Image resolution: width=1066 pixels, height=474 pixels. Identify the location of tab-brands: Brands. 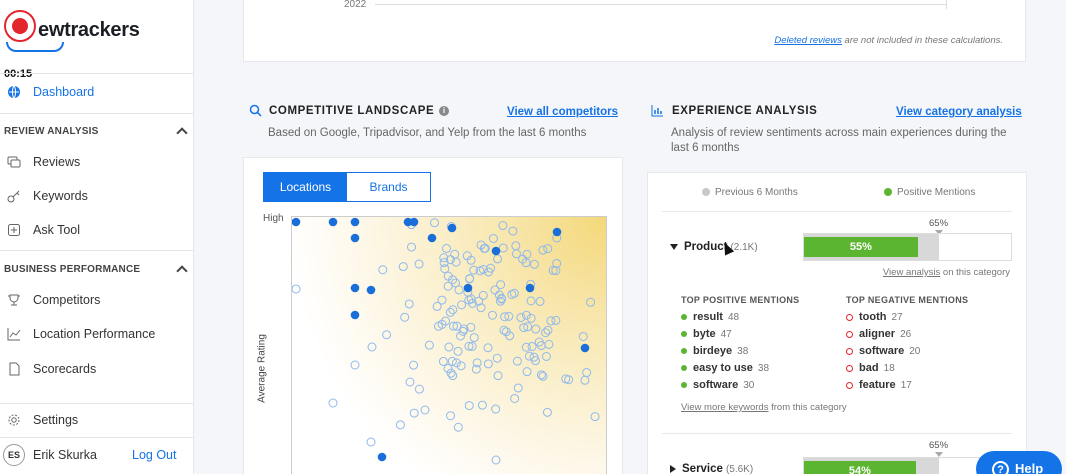
(388, 187).